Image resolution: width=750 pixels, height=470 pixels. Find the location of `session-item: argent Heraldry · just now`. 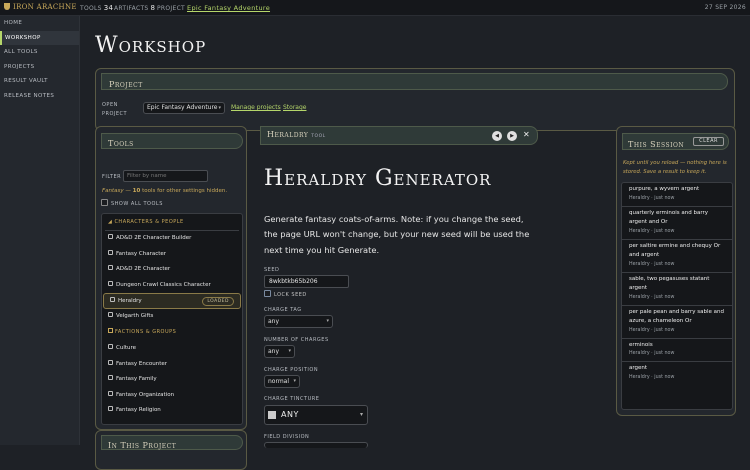

session-item: argent Heraldry · just now is located at coordinates (677, 373).